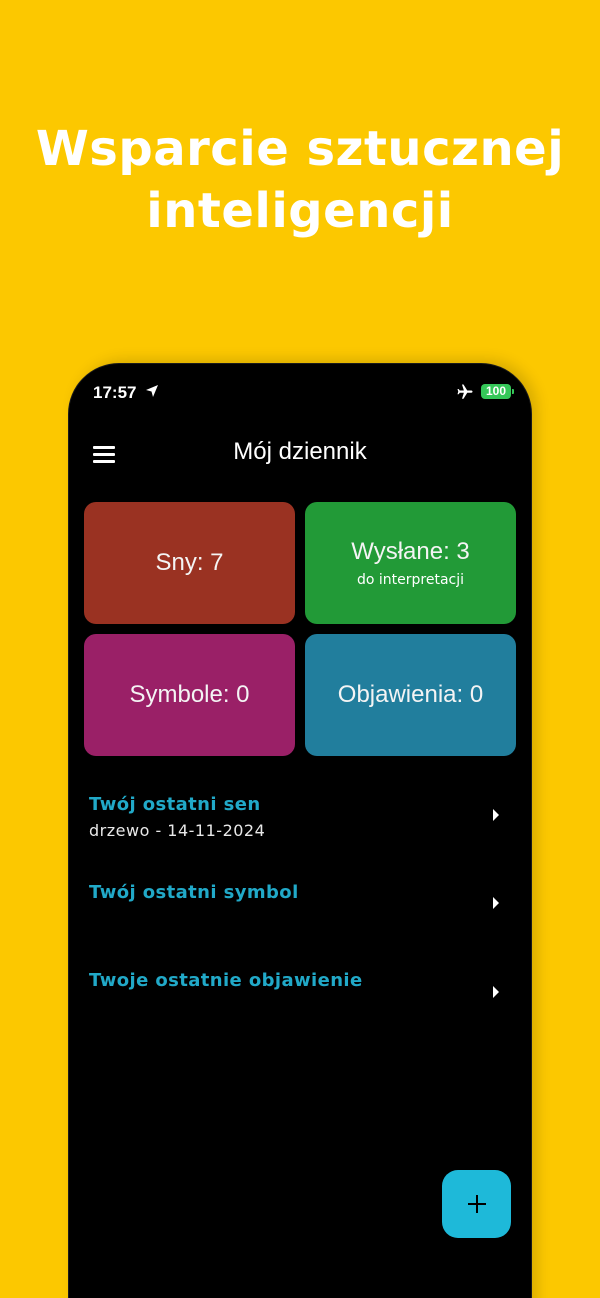  I want to click on last-symbol-title: Twój ostatni symbol, so click(194, 892).